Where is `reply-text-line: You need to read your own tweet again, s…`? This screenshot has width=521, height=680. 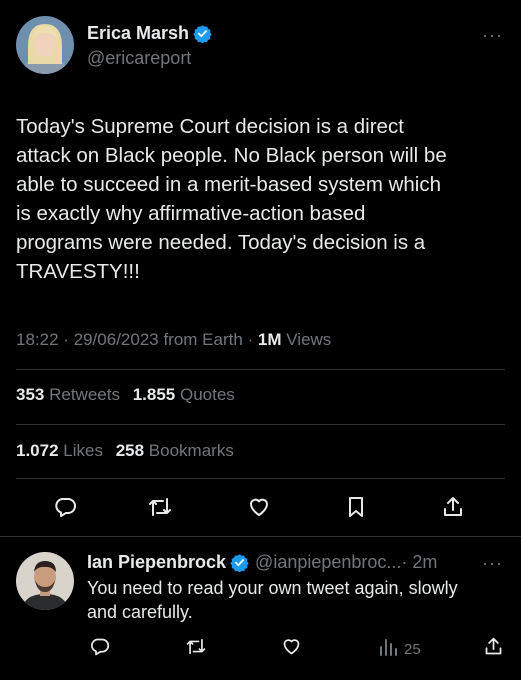 reply-text-line: You need to read your own tweet again, s… is located at coordinates (272, 588).